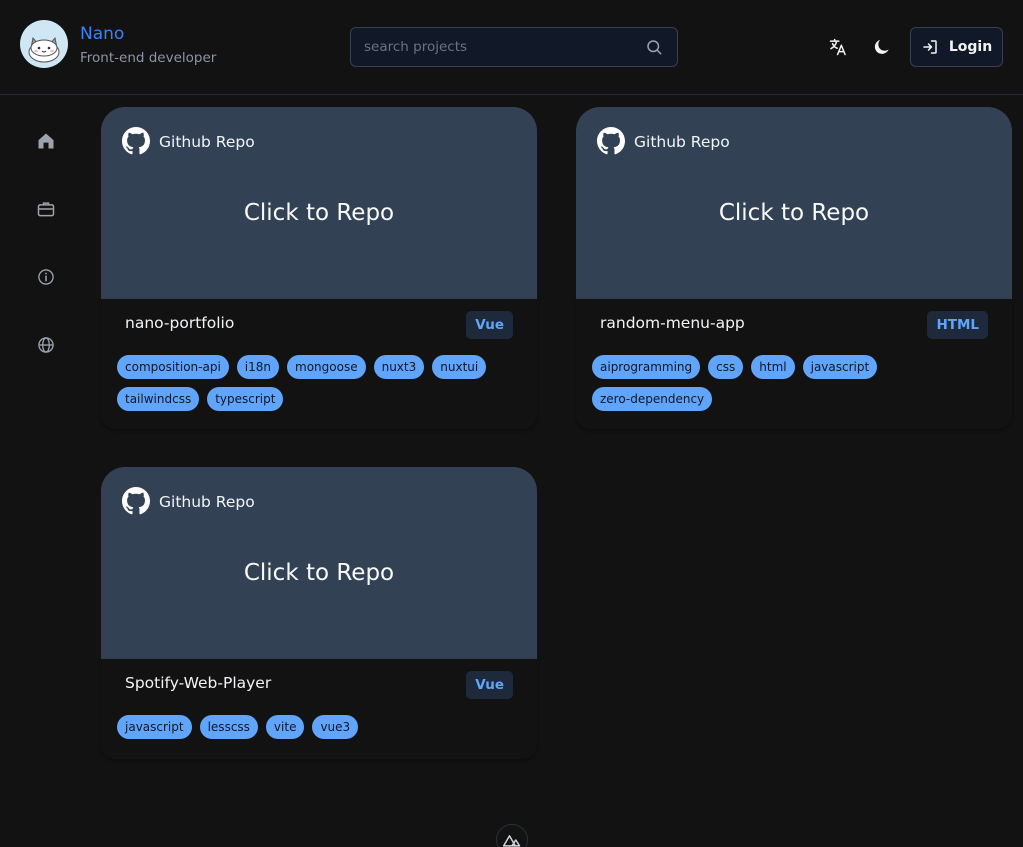  I want to click on tag-list: javascript lesscss vite vue3, so click(317, 727).